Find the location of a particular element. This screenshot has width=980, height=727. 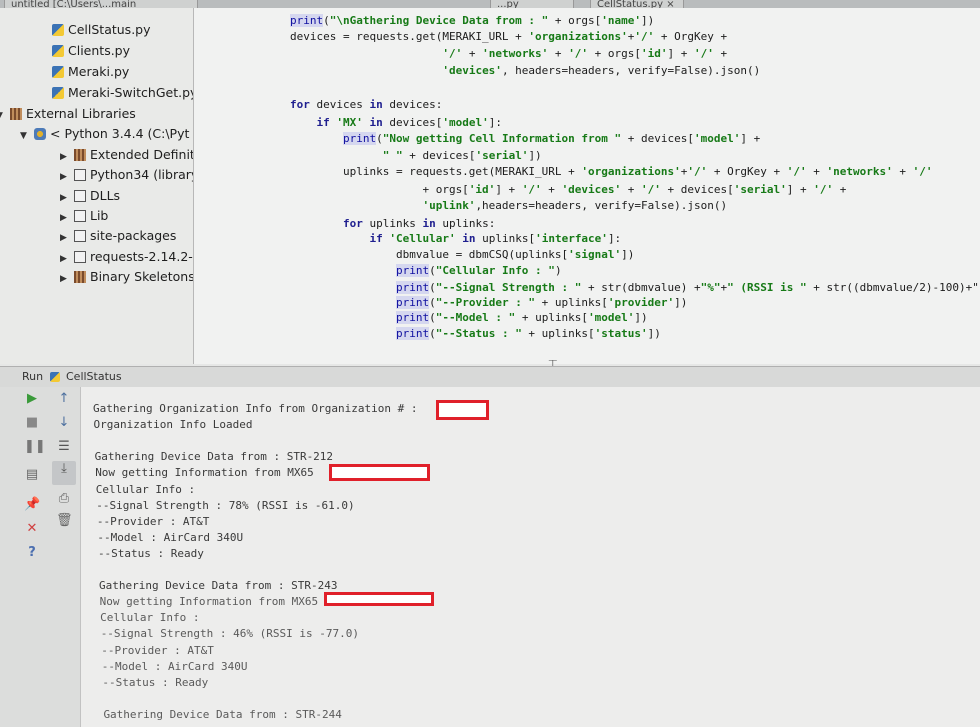

tree-item-label: Python34 (library h is located at coordinates (142, 174).